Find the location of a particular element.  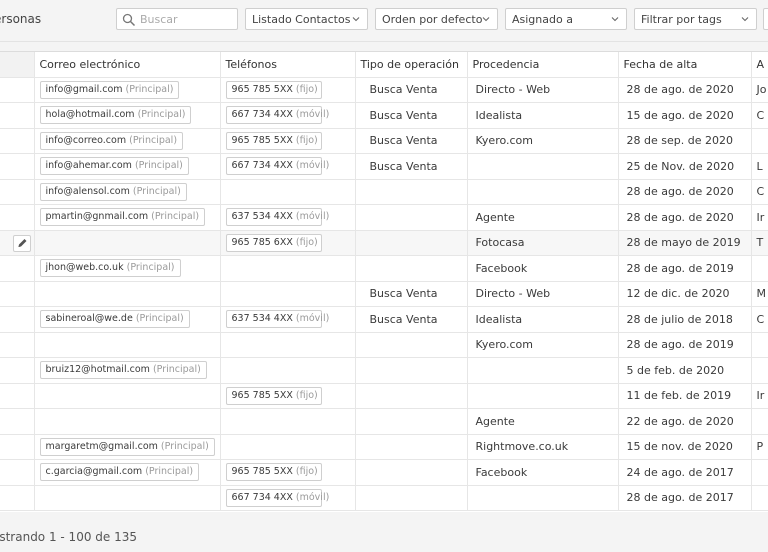

sort-select: Orden por defecto is located at coordinates (436, 19).